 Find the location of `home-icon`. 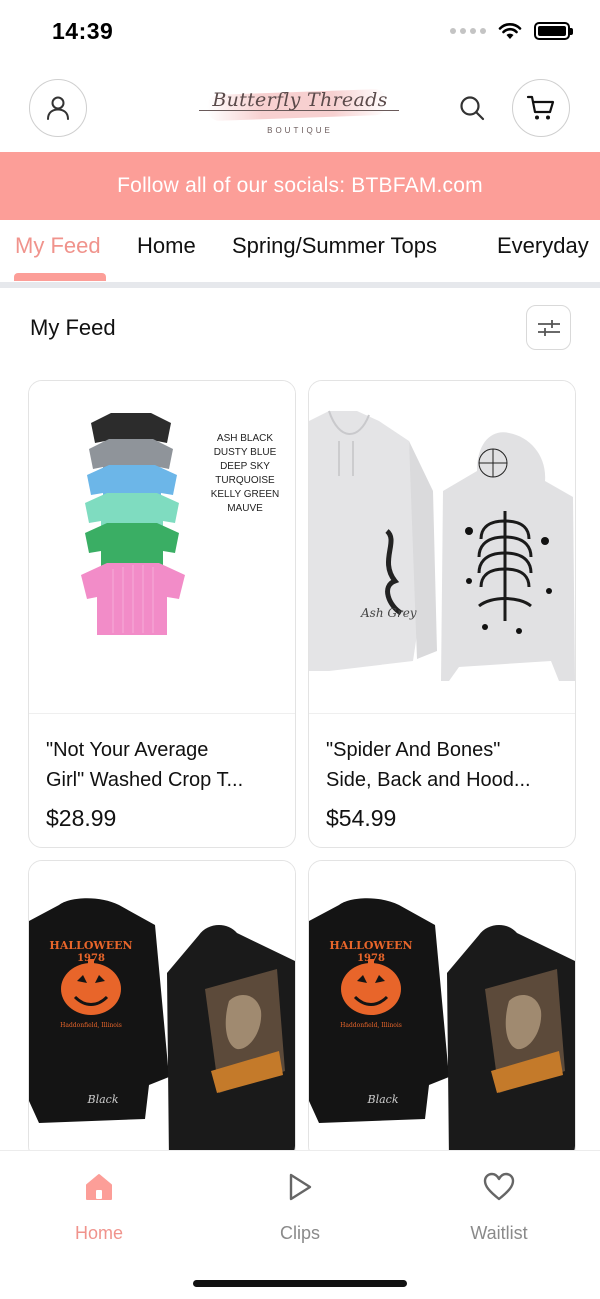

home-icon is located at coordinates (99, 1187).